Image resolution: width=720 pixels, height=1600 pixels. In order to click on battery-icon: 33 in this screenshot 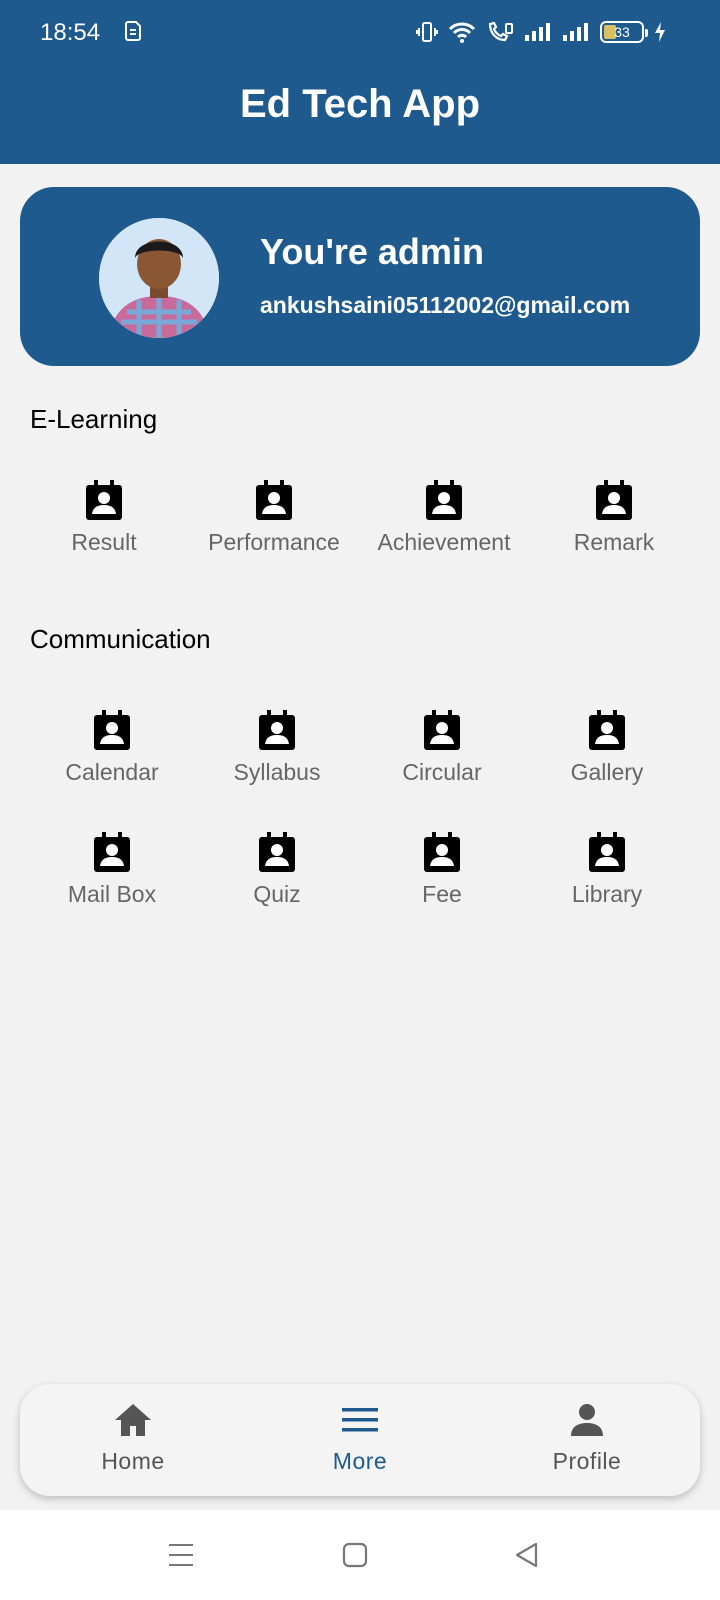, I will do `click(624, 32)`.